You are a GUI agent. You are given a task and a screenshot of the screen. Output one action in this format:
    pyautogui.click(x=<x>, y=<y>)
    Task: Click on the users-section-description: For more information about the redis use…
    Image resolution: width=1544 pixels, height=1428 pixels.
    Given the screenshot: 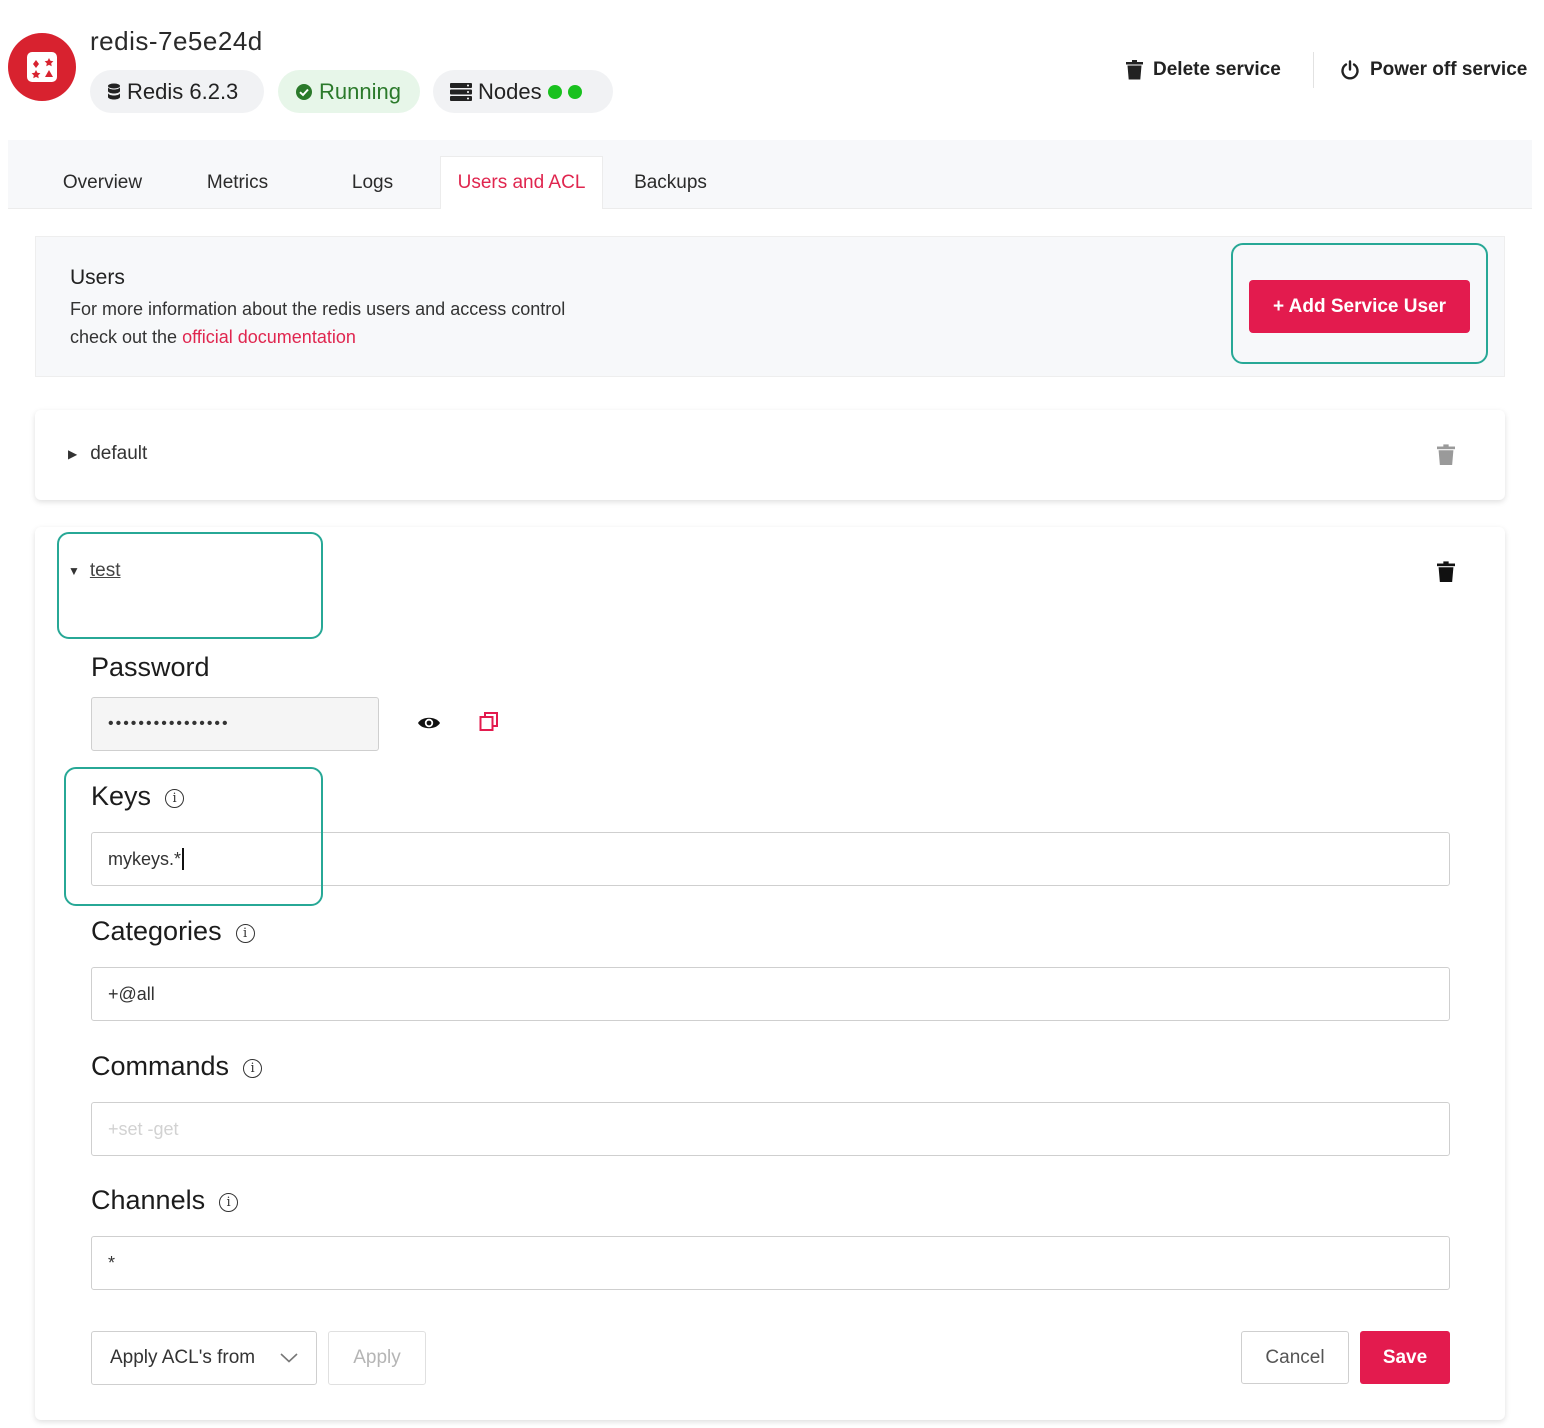 What is the action you would take?
    pyautogui.click(x=370, y=323)
    